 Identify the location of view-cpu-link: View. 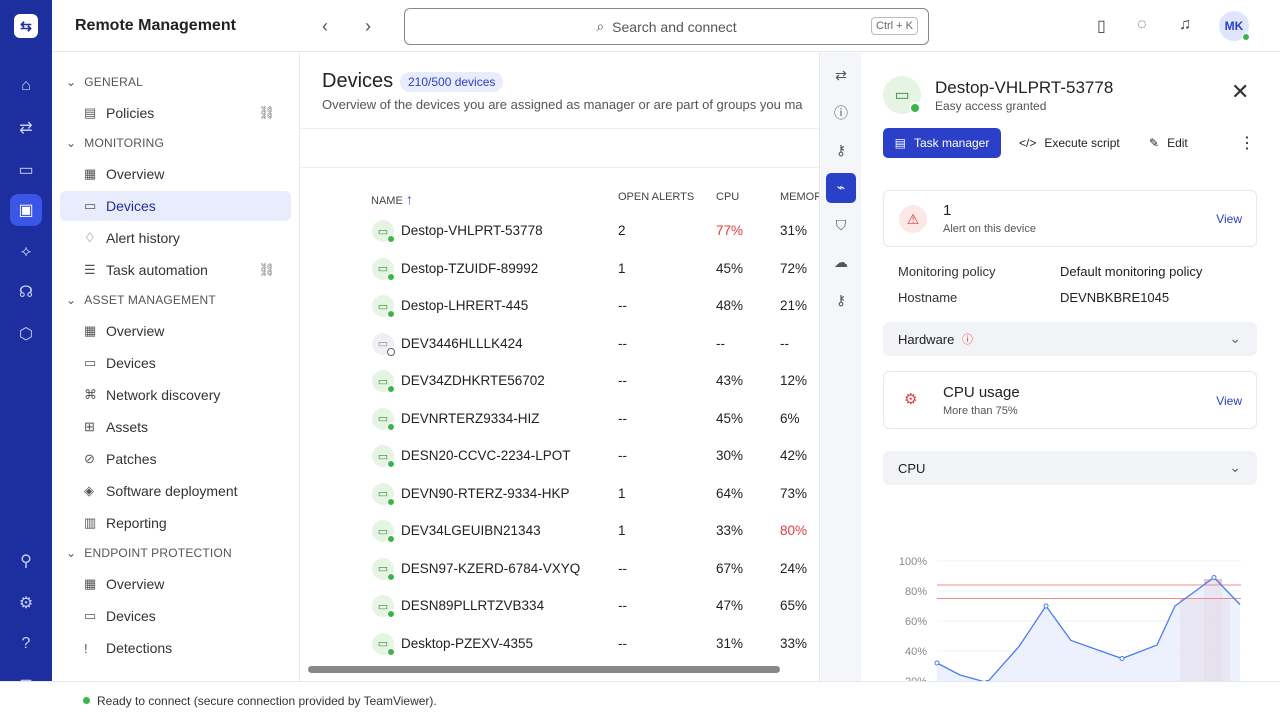
(1229, 401).